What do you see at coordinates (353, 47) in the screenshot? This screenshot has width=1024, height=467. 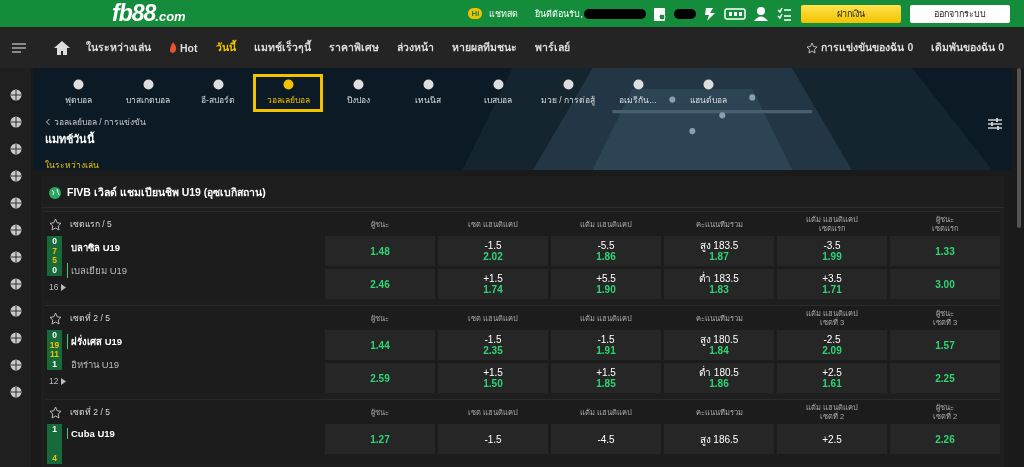 I see `nav-tab: ราคาพิเศษ` at bounding box center [353, 47].